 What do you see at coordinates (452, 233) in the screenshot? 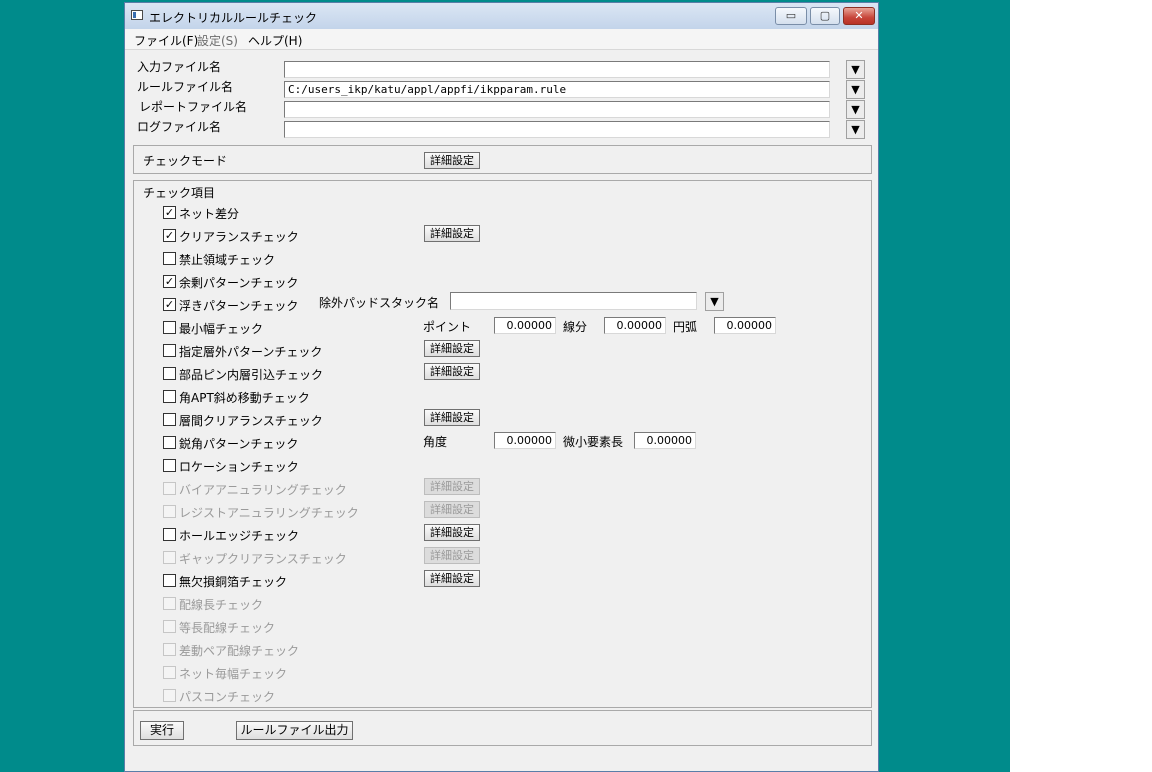
I see `clearance-detail-button: 詳細設定` at bounding box center [452, 233].